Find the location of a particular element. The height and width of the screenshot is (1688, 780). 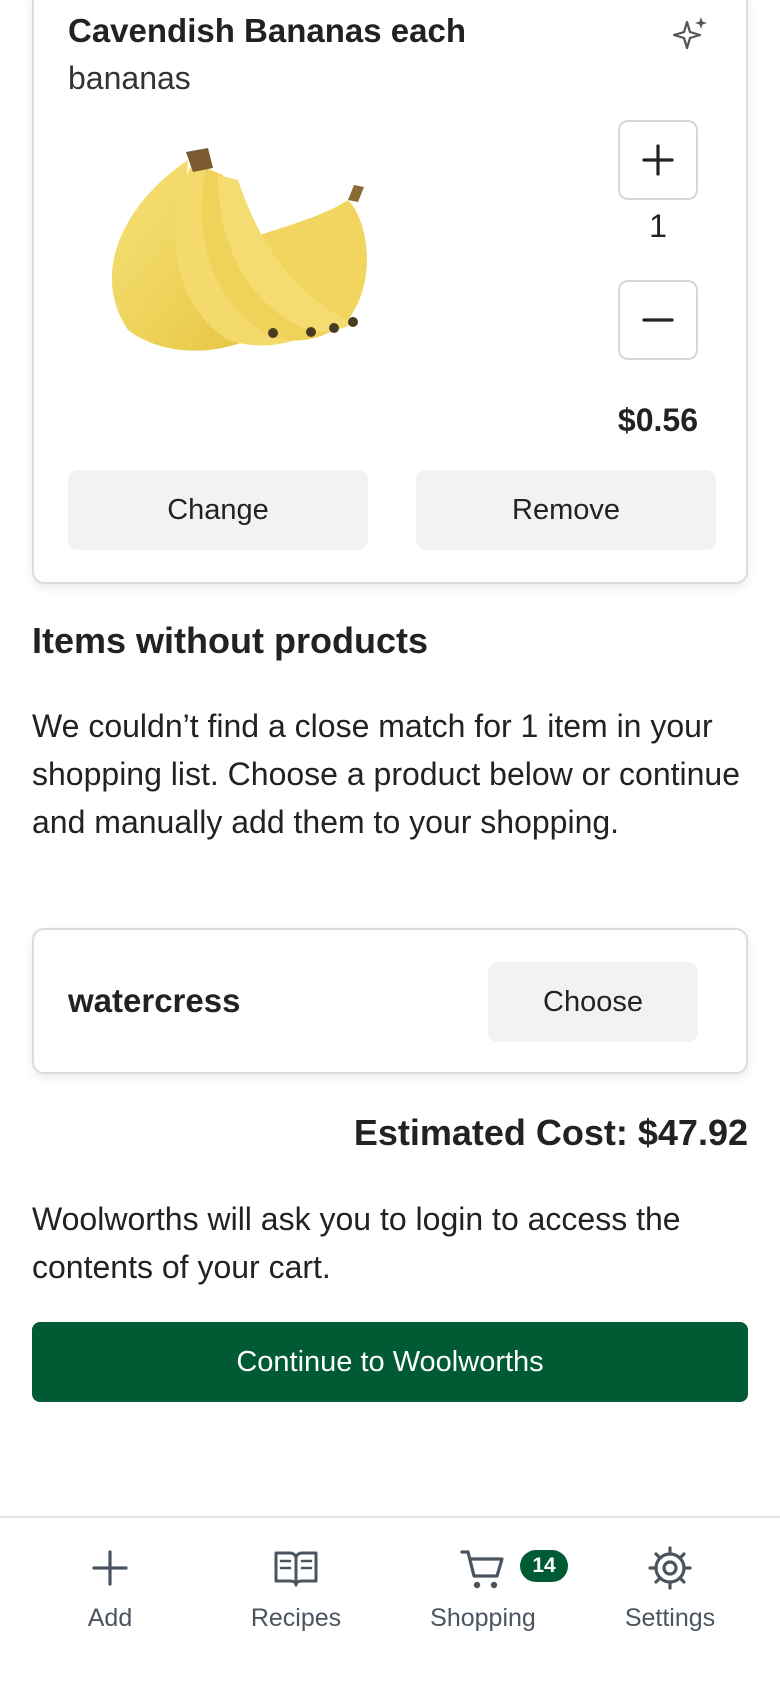

nav-recipes: Recipes is located at coordinates (296, 1599).